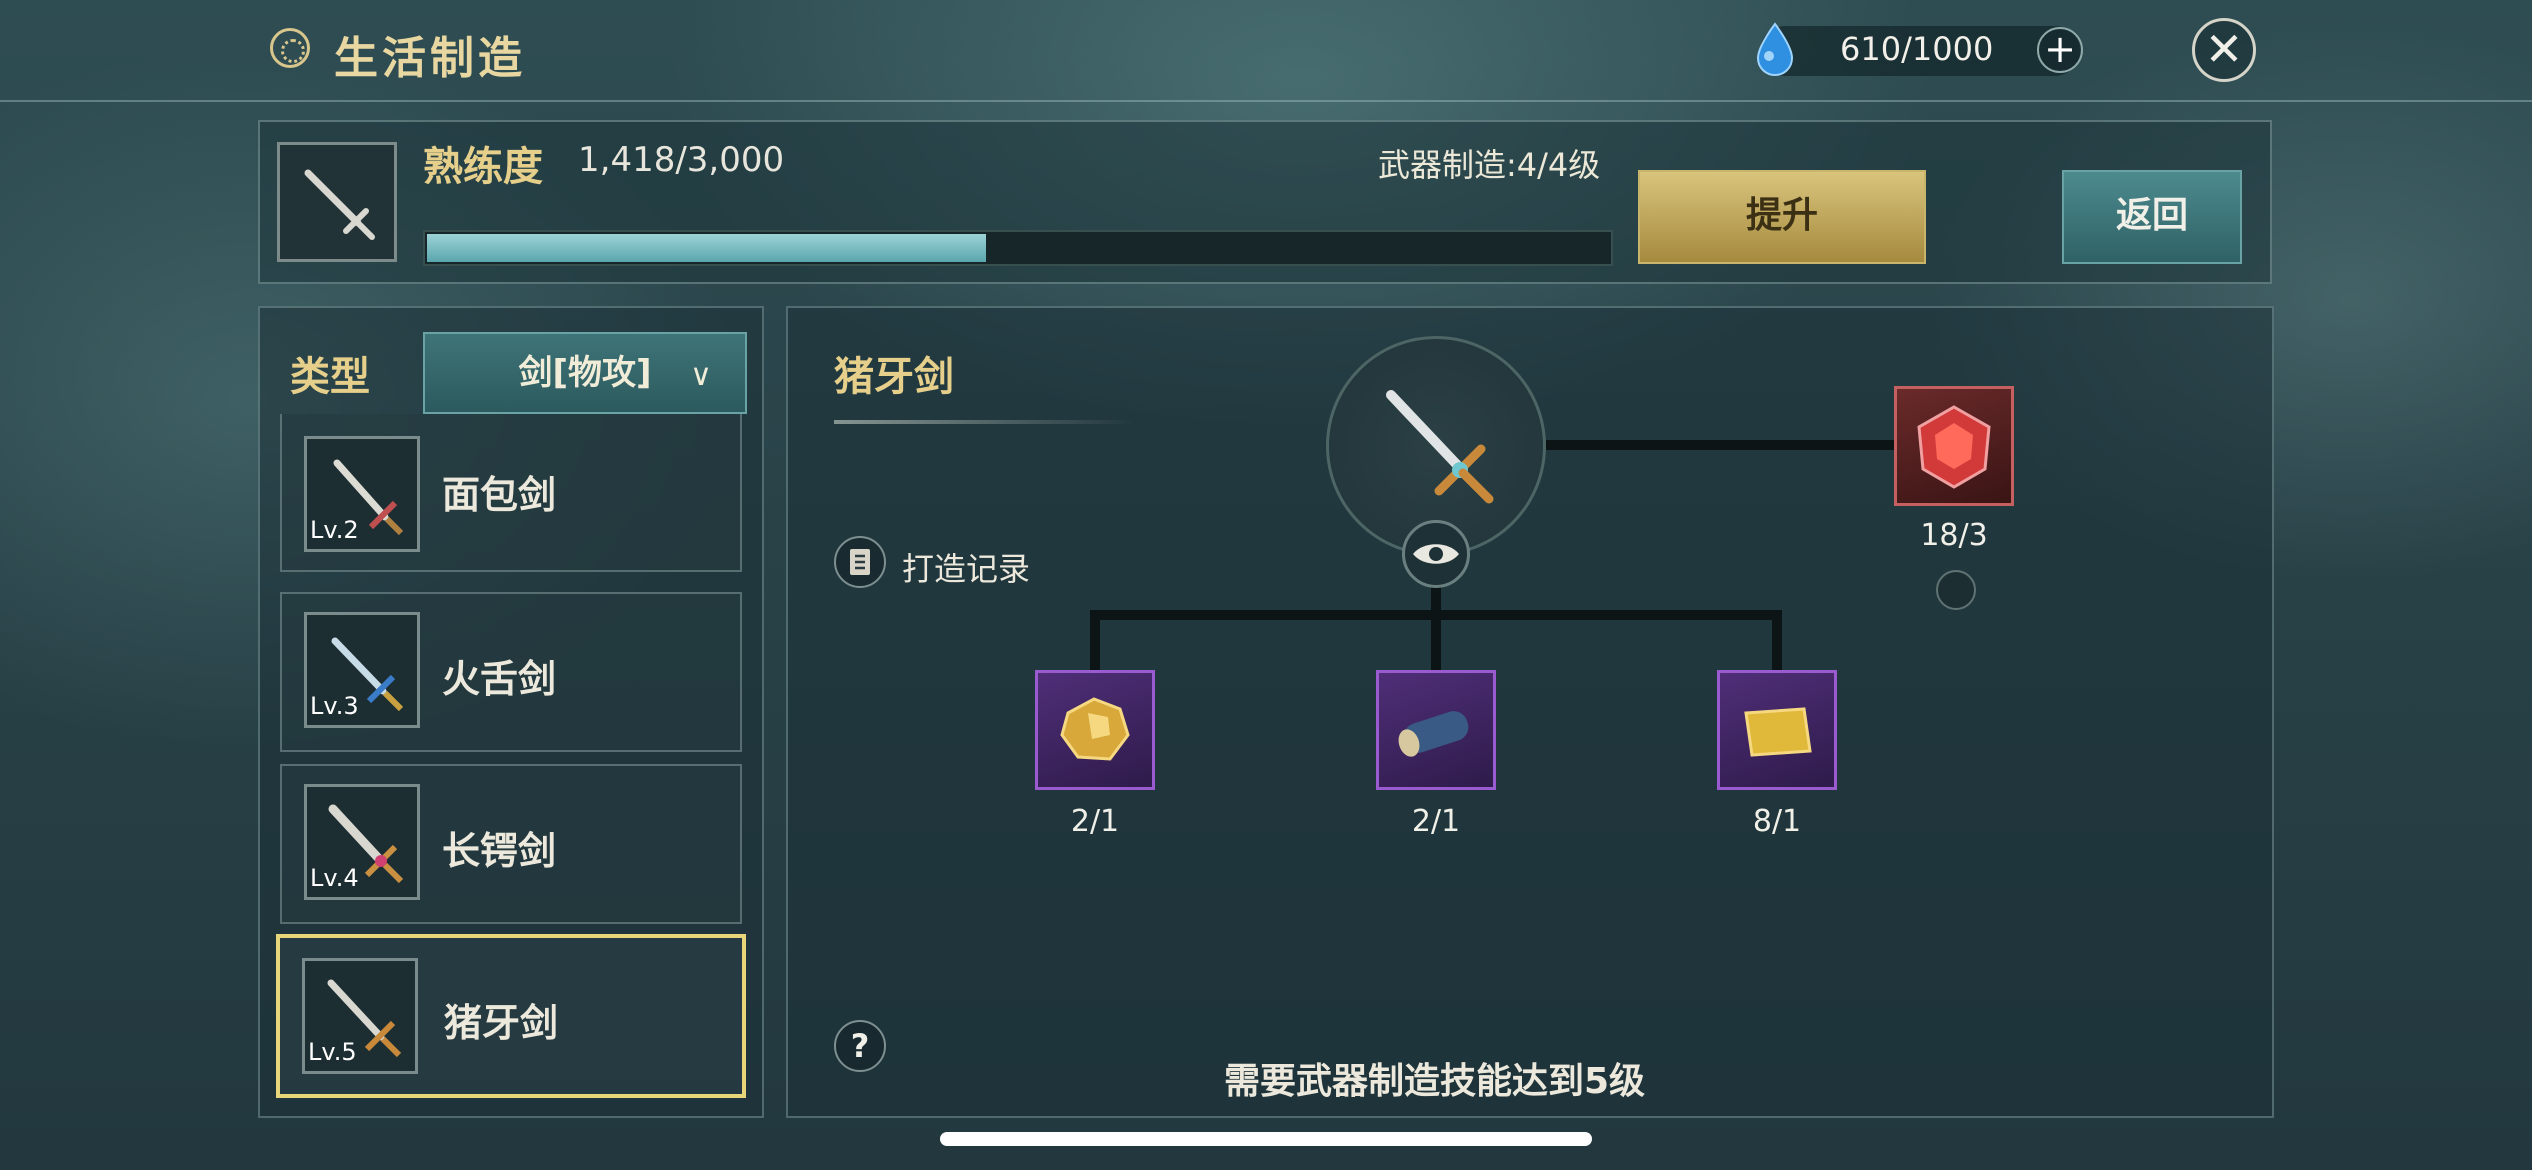  What do you see at coordinates (1775, 49) in the screenshot?
I see `water-drop-icon` at bounding box center [1775, 49].